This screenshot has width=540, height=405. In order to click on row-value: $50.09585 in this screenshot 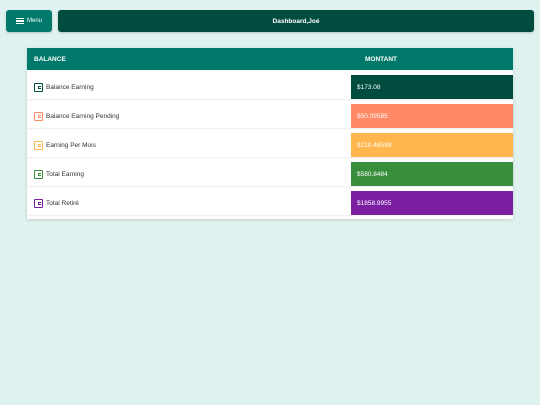, I will do `click(432, 116)`.